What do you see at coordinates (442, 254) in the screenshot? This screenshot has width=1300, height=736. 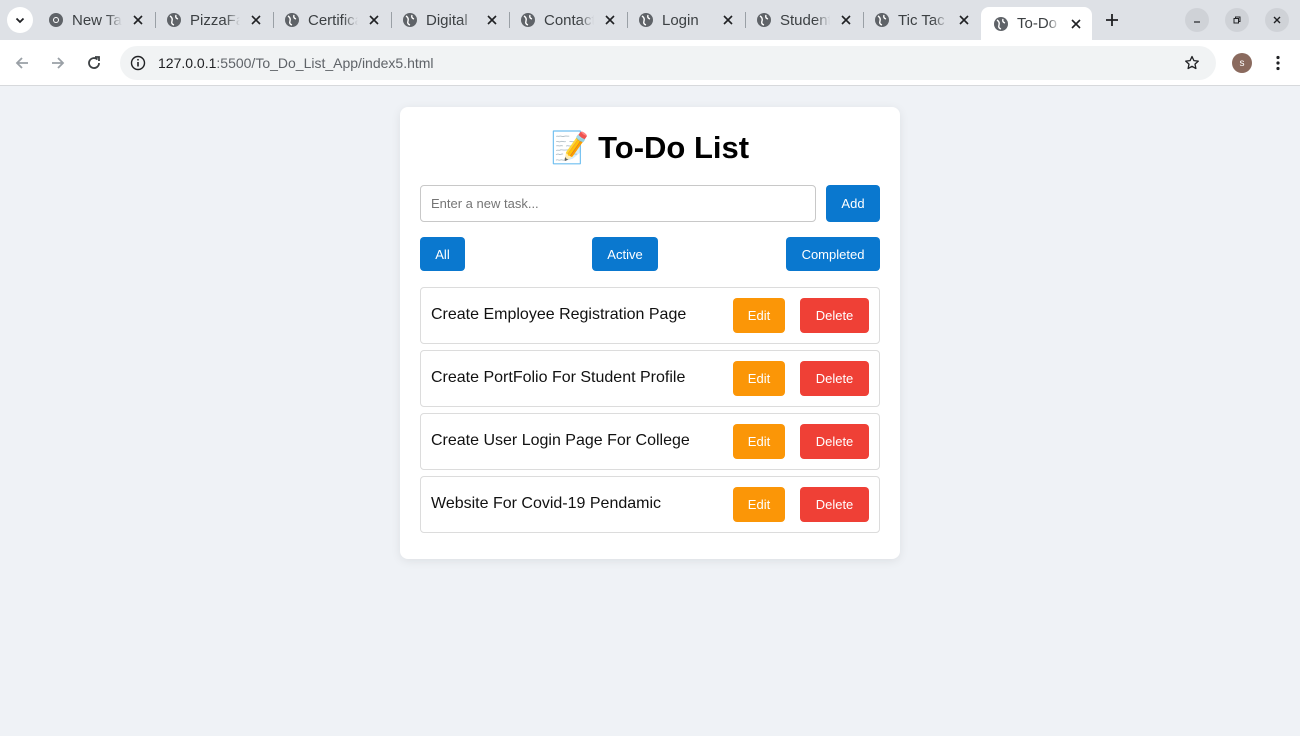 I see `filter-all-button: All` at bounding box center [442, 254].